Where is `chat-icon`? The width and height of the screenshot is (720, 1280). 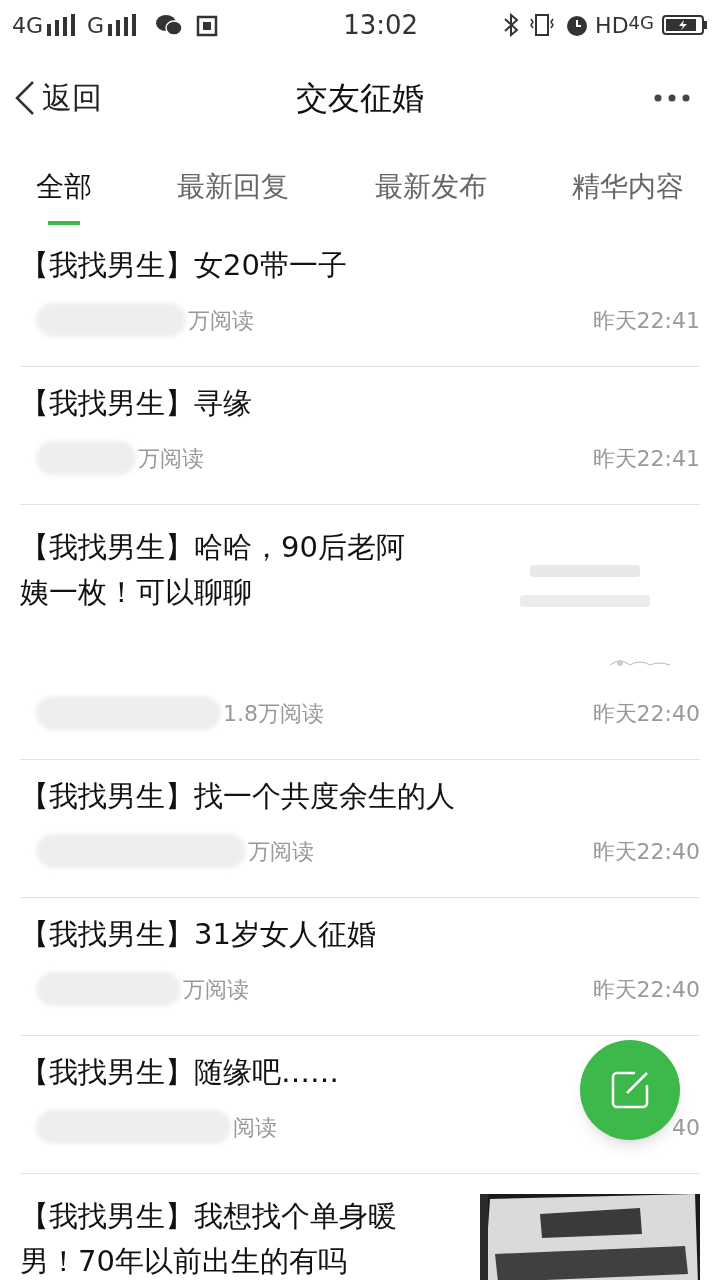
chat-icon is located at coordinates (169, 25).